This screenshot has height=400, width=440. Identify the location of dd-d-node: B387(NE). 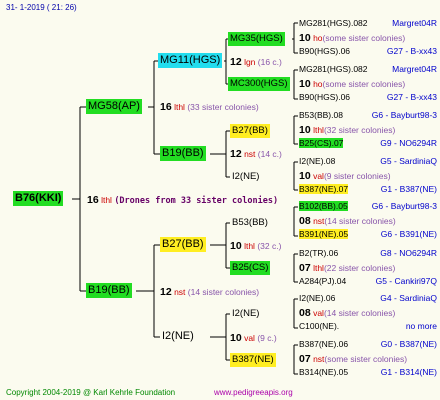
(253, 360).